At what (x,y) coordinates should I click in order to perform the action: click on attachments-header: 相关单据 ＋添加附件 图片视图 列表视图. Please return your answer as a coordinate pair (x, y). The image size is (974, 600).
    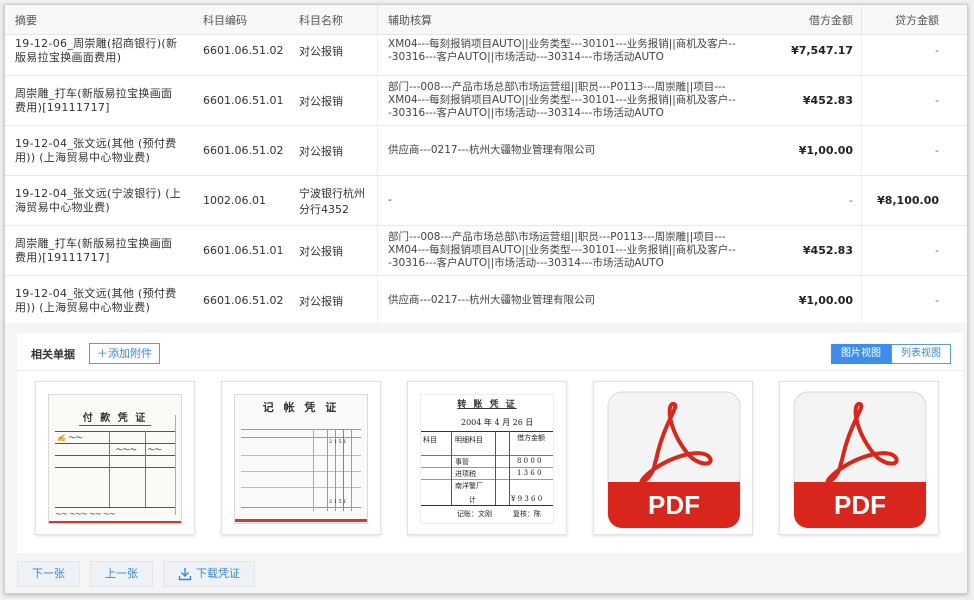
    Looking at the image, I should click on (490, 352).